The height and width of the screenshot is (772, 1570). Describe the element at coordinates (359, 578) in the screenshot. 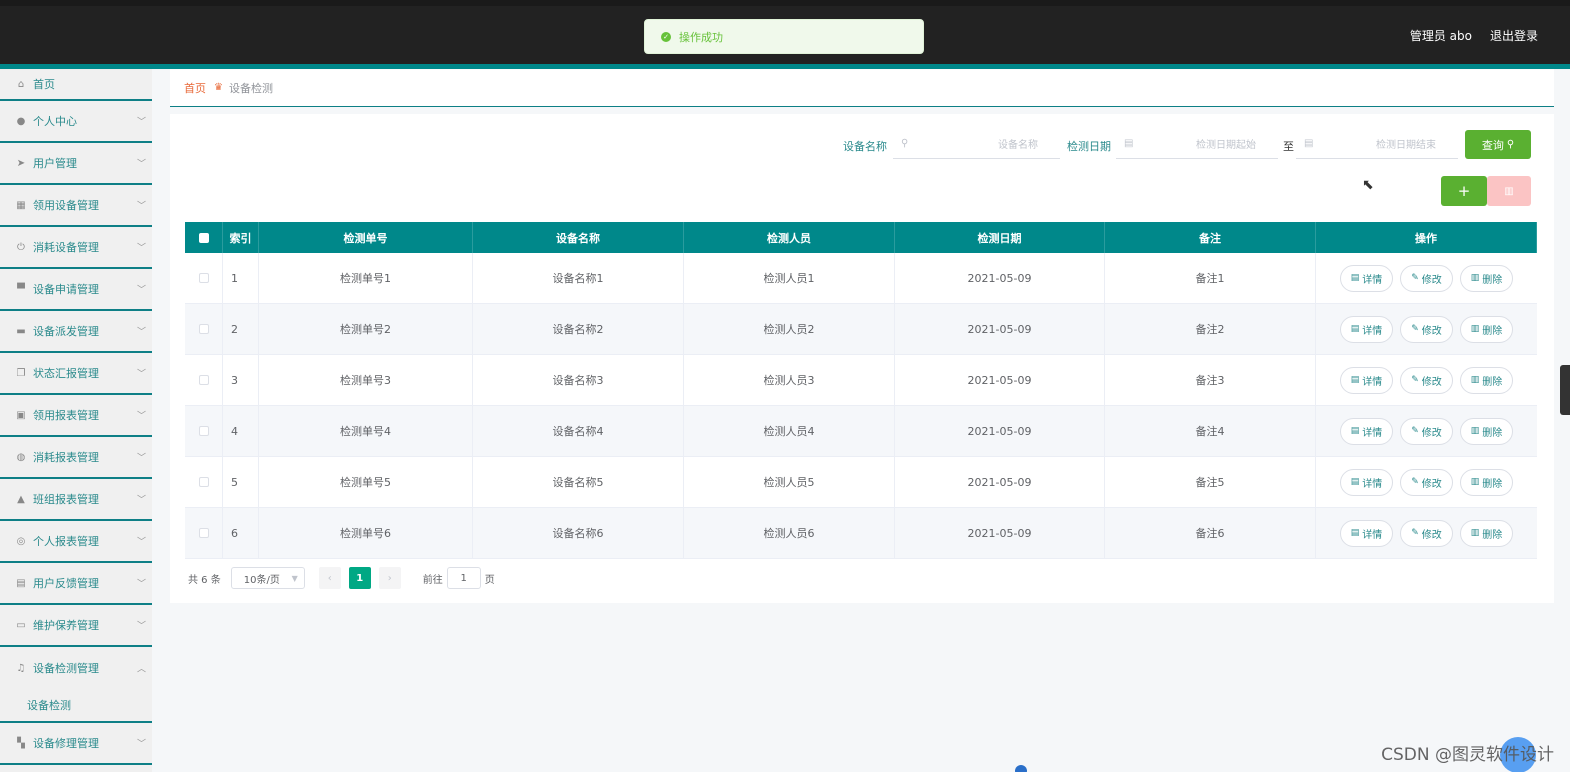

I see `page-number-current: 1` at that location.